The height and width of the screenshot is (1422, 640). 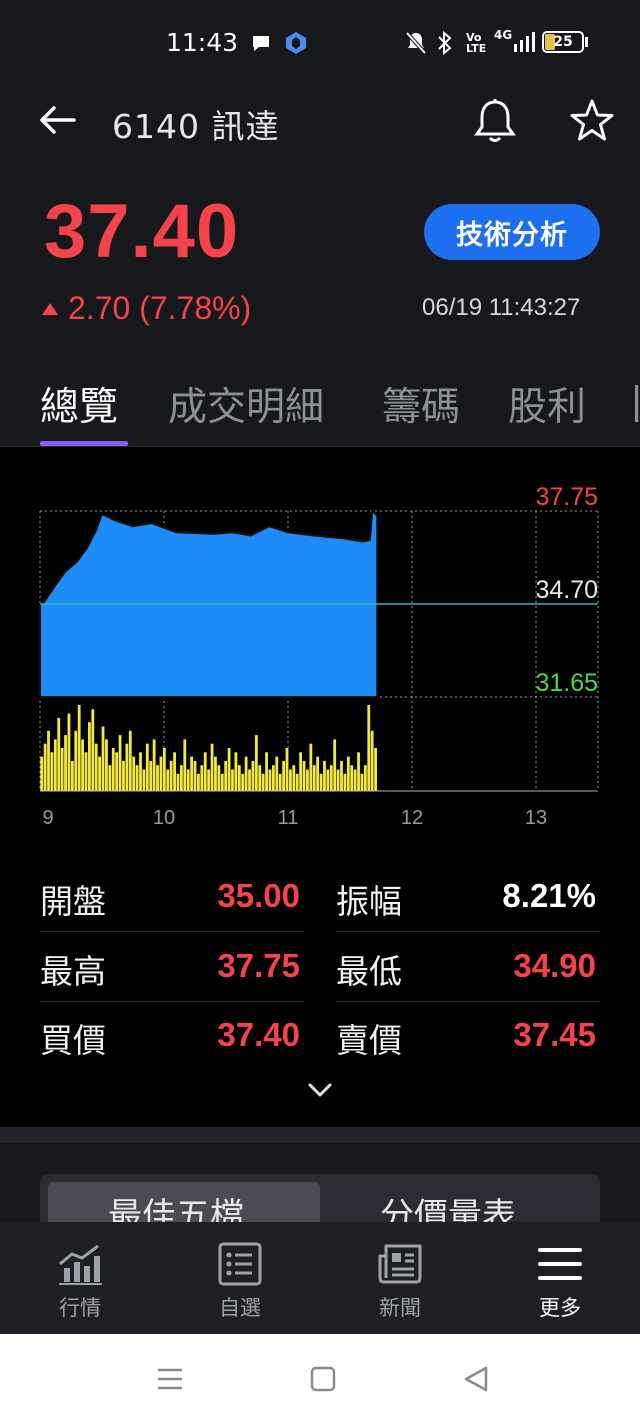 I want to click on back-arrow-icon, so click(x=58, y=120).